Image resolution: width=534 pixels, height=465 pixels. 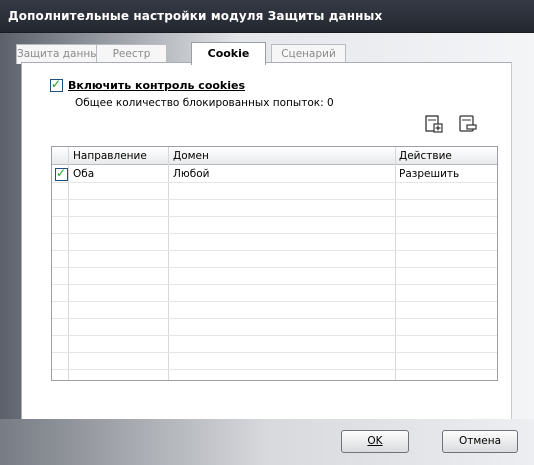 I want to click on enable-cookie-control-checkbox: ✓, so click(x=56, y=84).